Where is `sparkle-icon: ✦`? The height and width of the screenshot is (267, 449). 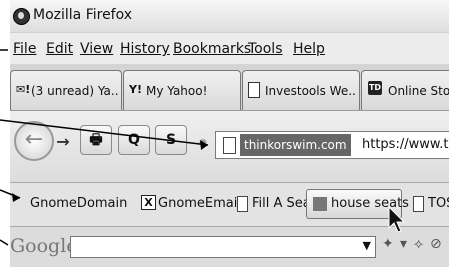
sparkle-icon: ✦ is located at coordinates (388, 244).